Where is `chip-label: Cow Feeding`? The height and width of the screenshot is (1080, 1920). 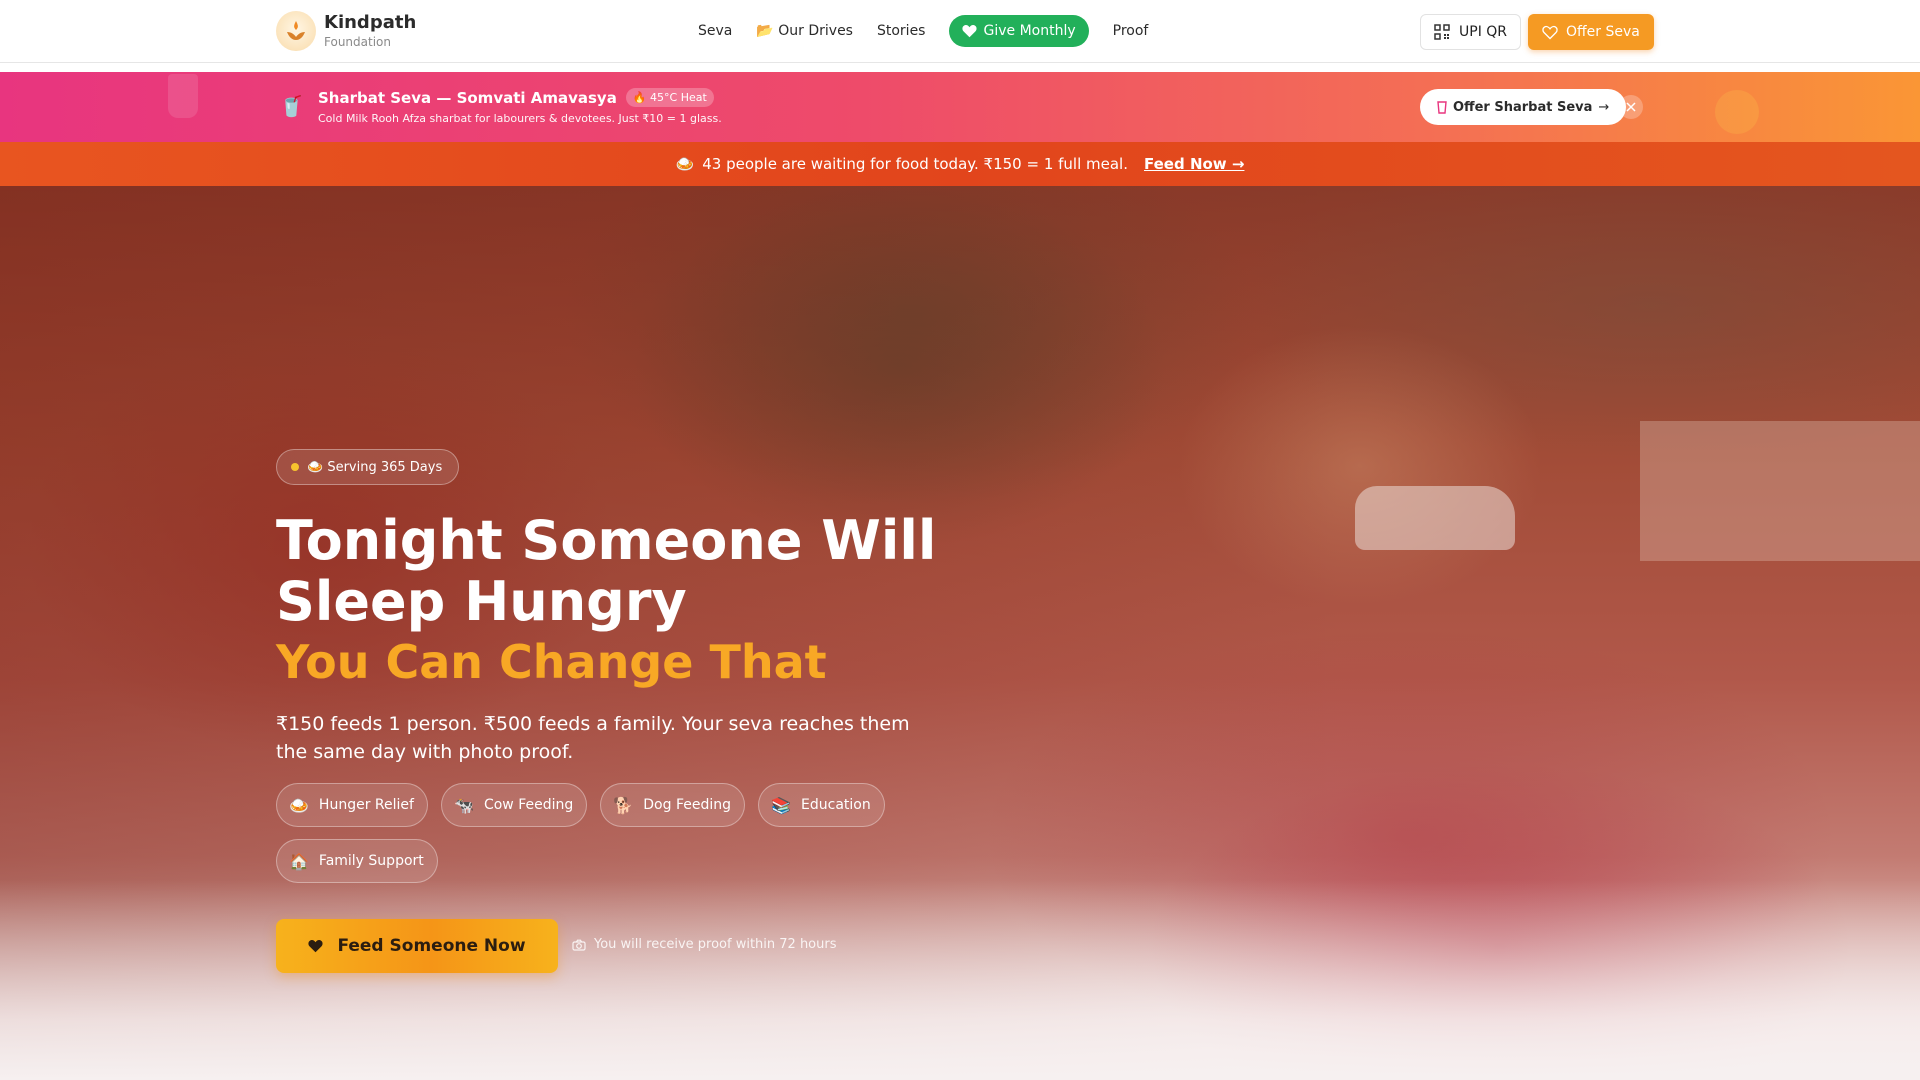
chip-label: Cow Feeding is located at coordinates (528, 805).